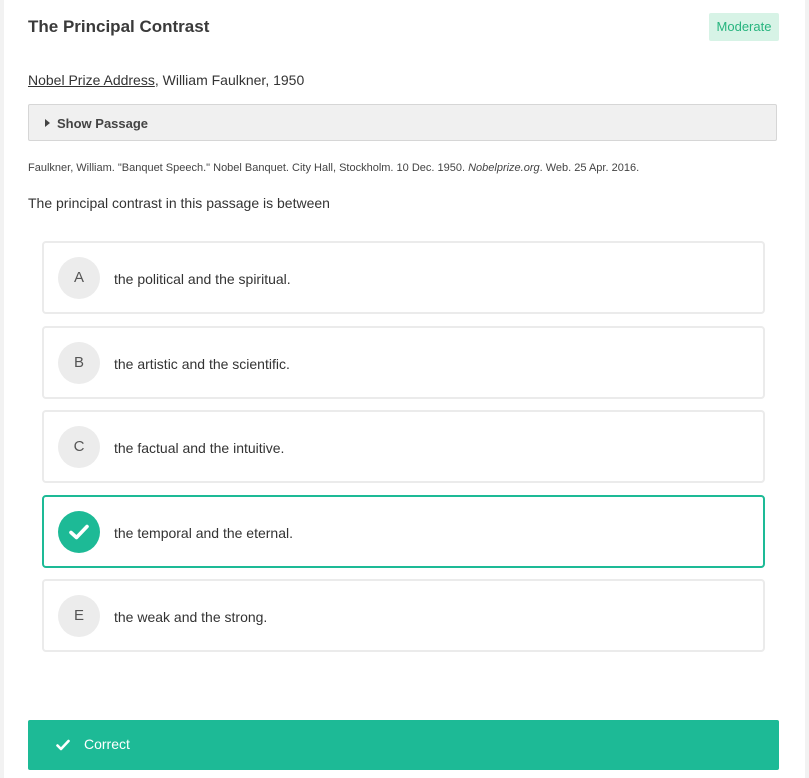 This screenshot has width=809, height=778. I want to click on result-label: Correct, so click(107, 744).